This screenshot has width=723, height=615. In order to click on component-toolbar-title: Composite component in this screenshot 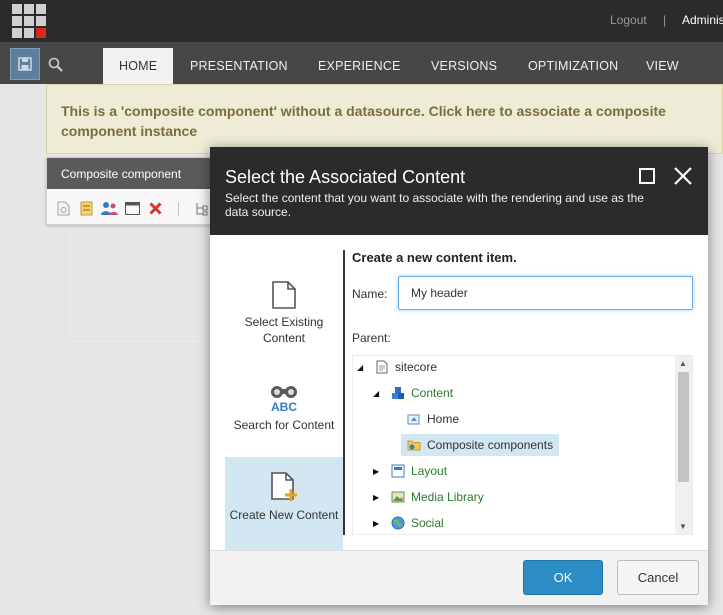, I will do `click(131, 173)`.